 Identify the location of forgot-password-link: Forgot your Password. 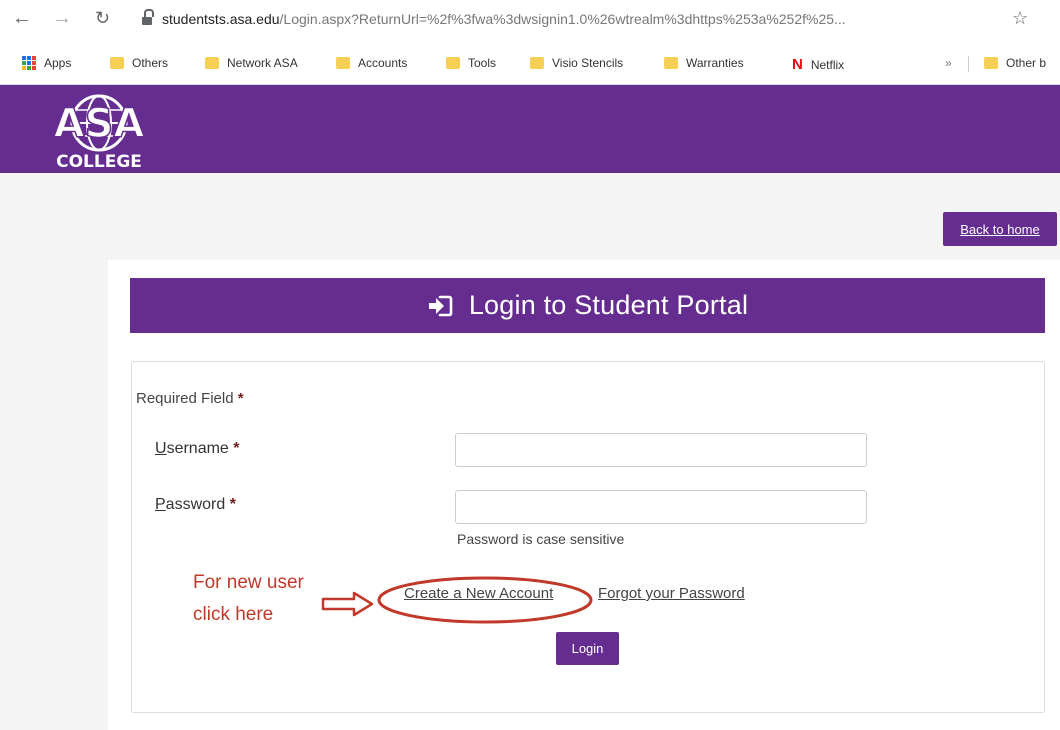
(671, 593).